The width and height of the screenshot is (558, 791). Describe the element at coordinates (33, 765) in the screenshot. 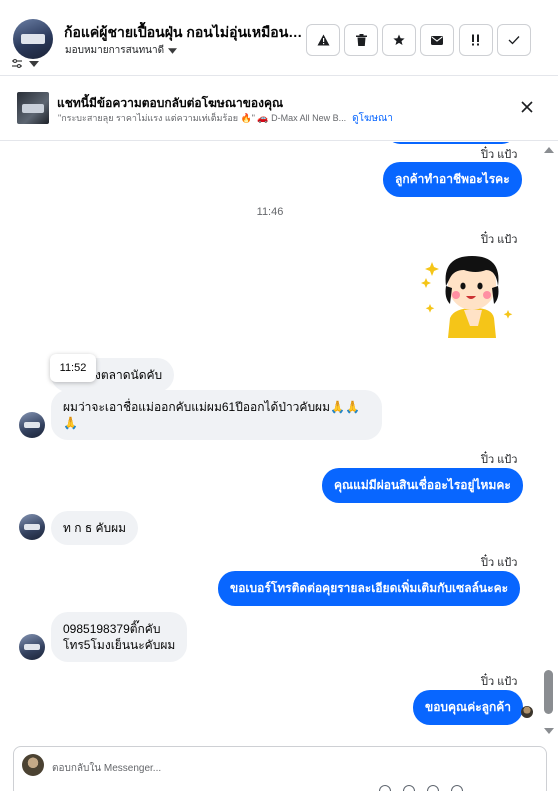

I see `page-avatar` at that location.